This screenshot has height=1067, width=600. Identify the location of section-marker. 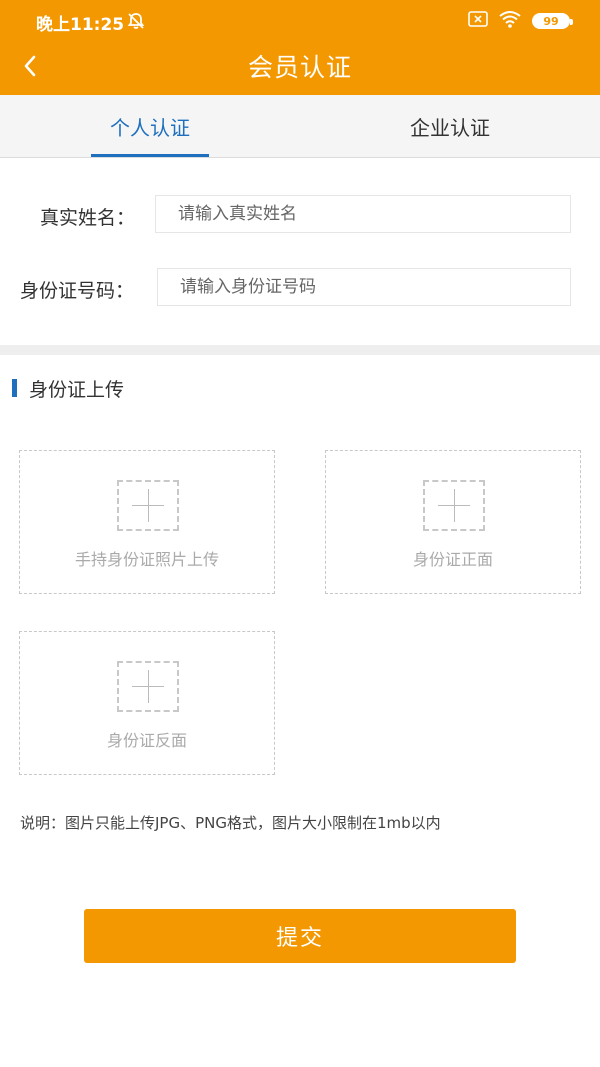
(14, 388).